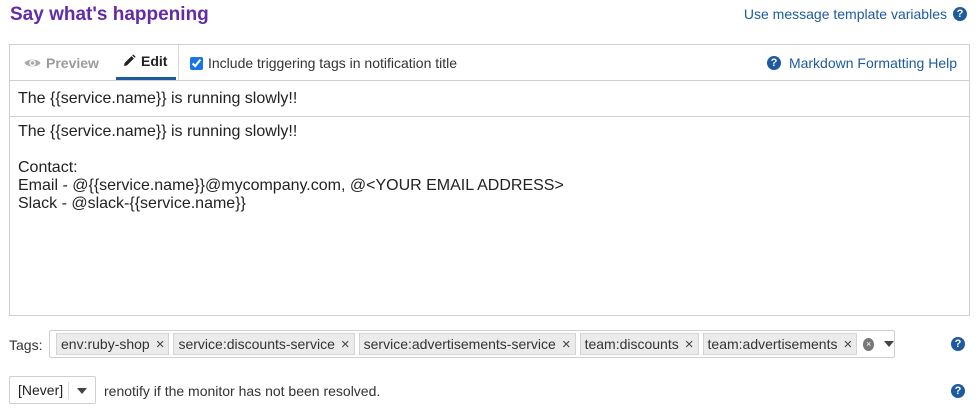  Describe the element at coordinates (489, 99) in the screenshot. I see `notification-title-input: The {{service.name}} is running slowly!!` at that location.